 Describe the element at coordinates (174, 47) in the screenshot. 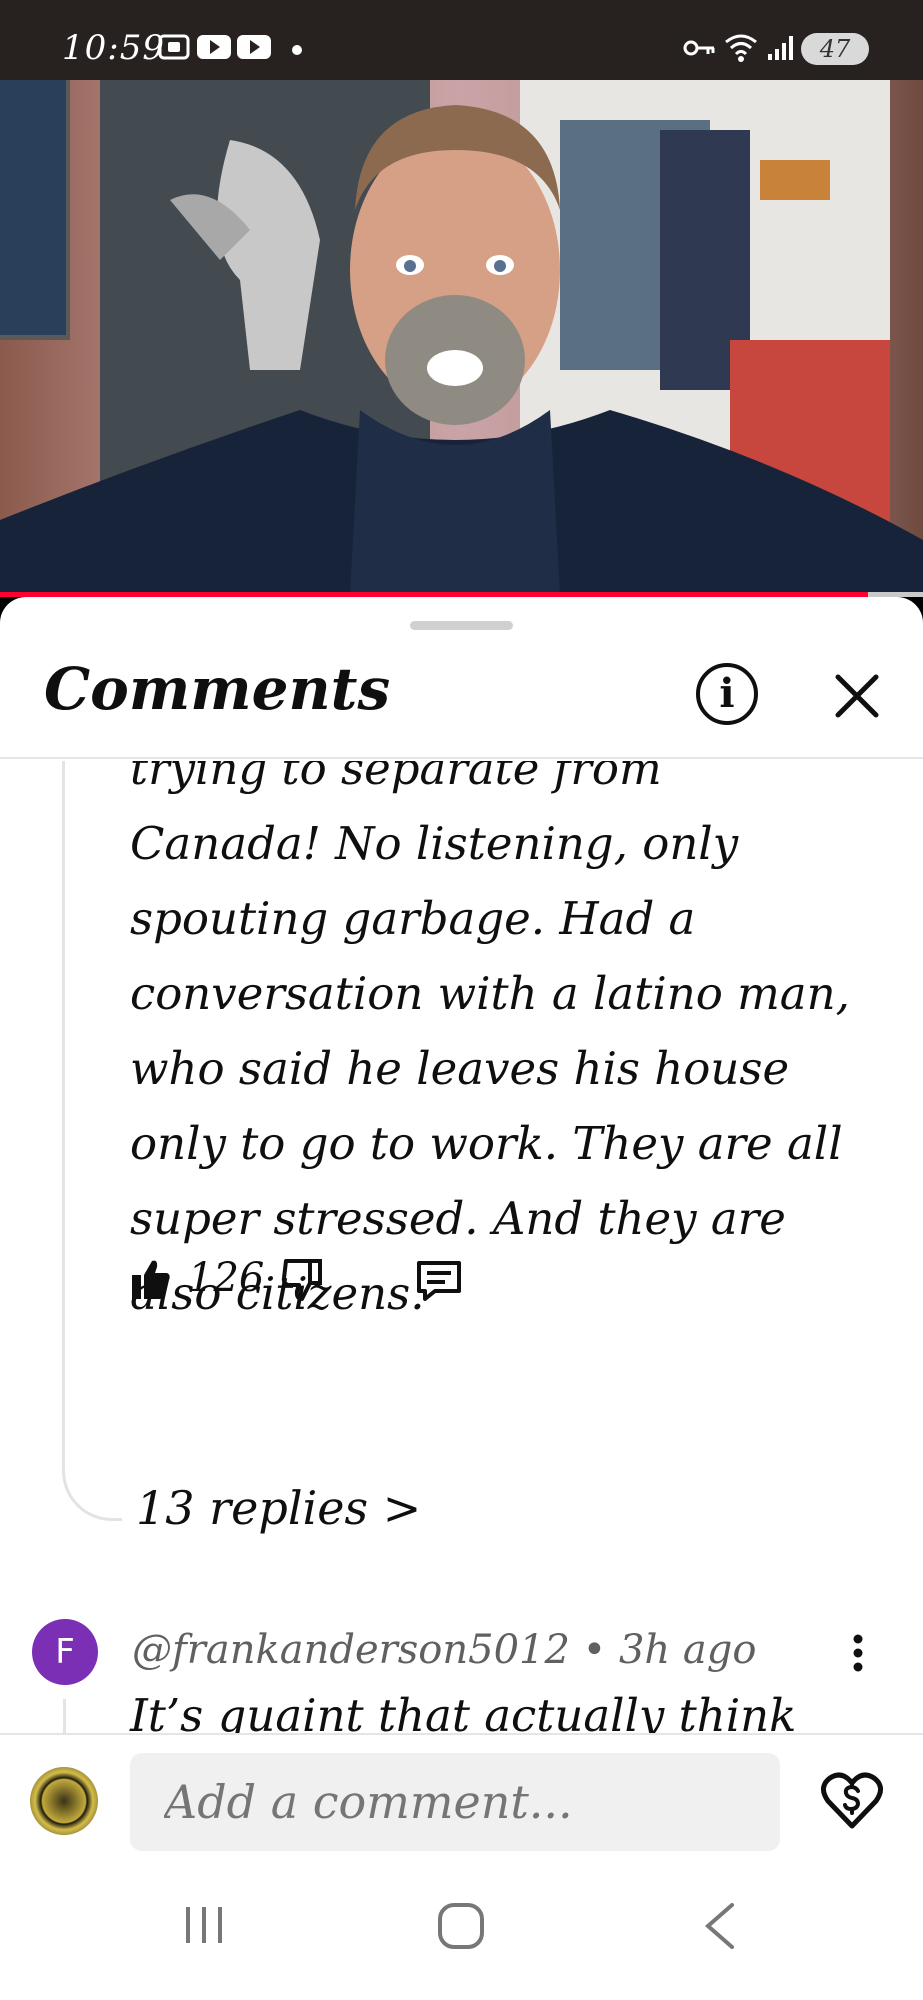

I see `screenshot-icon` at that location.